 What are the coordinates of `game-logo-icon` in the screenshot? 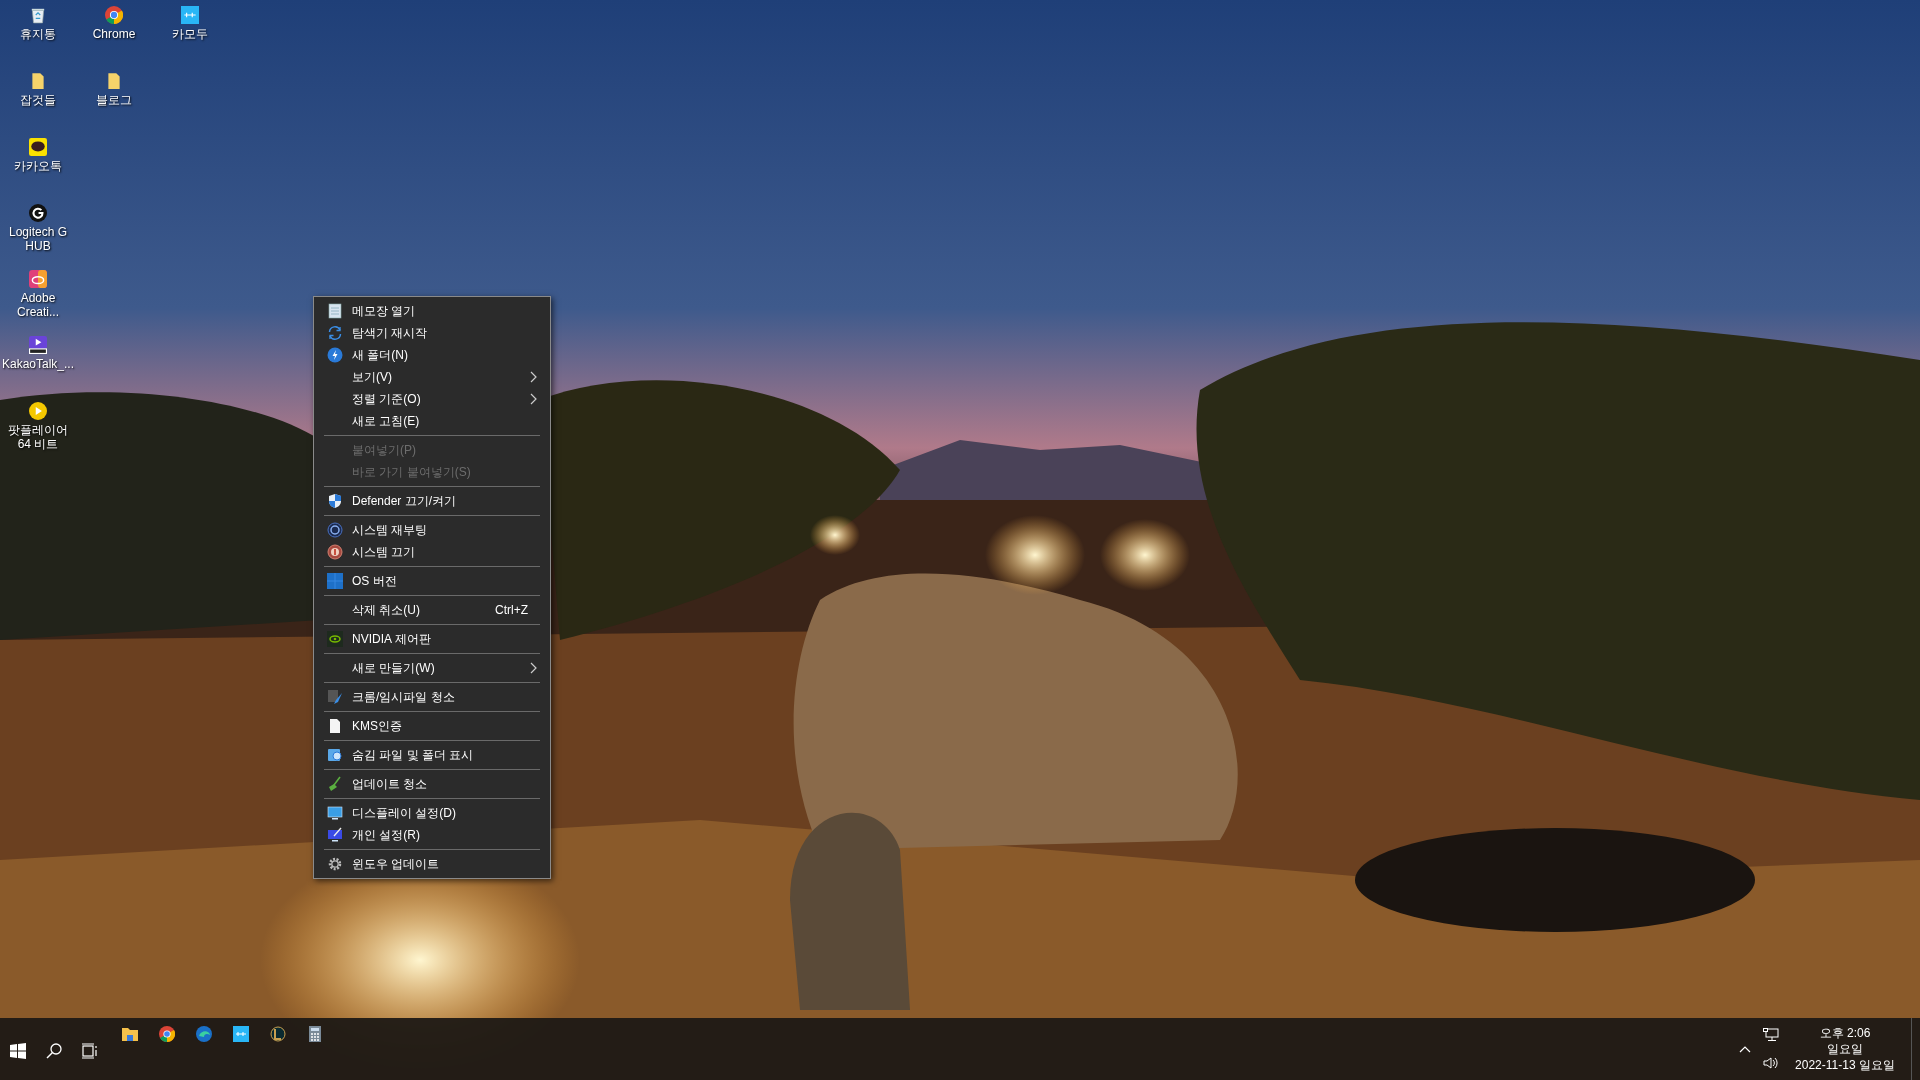 It's located at (278, 1034).